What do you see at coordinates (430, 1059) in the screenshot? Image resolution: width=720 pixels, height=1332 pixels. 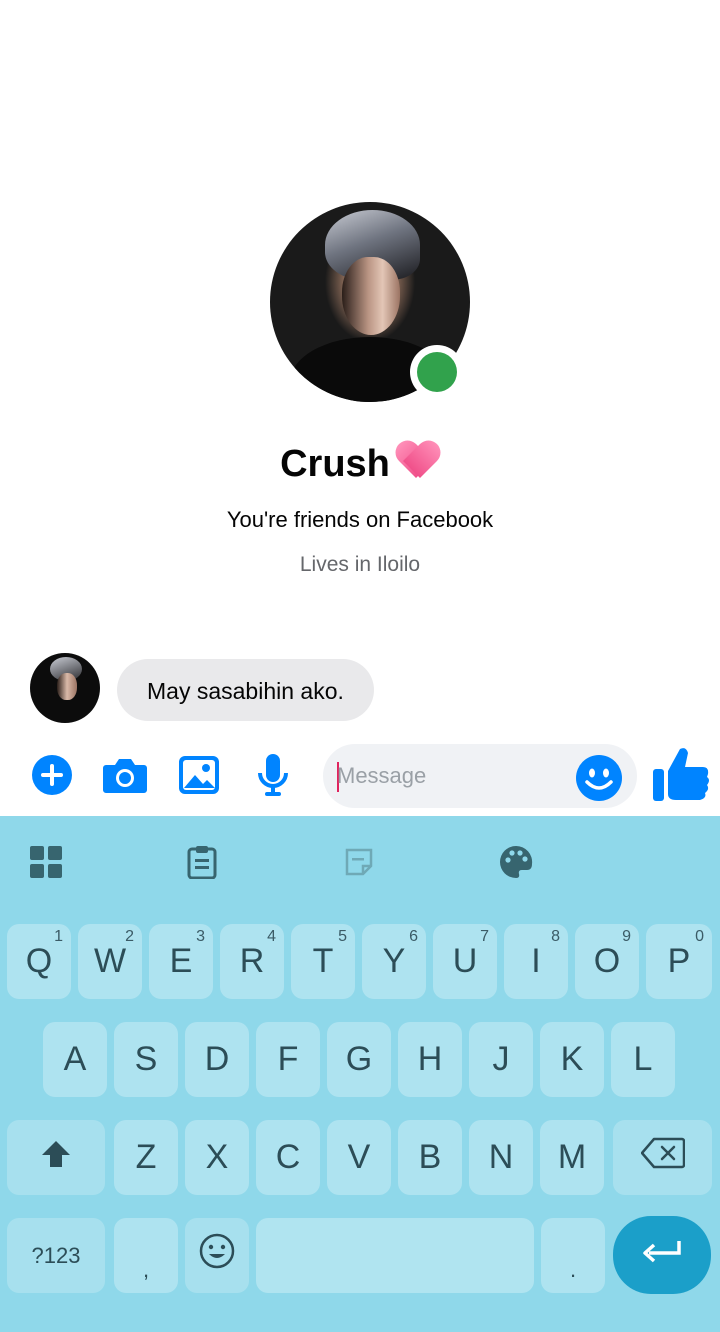 I see `key-h: H` at bounding box center [430, 1059].